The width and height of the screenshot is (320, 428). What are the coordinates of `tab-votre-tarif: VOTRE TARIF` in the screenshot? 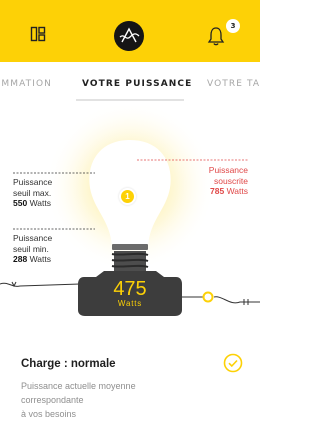 It's located at (233, 84).